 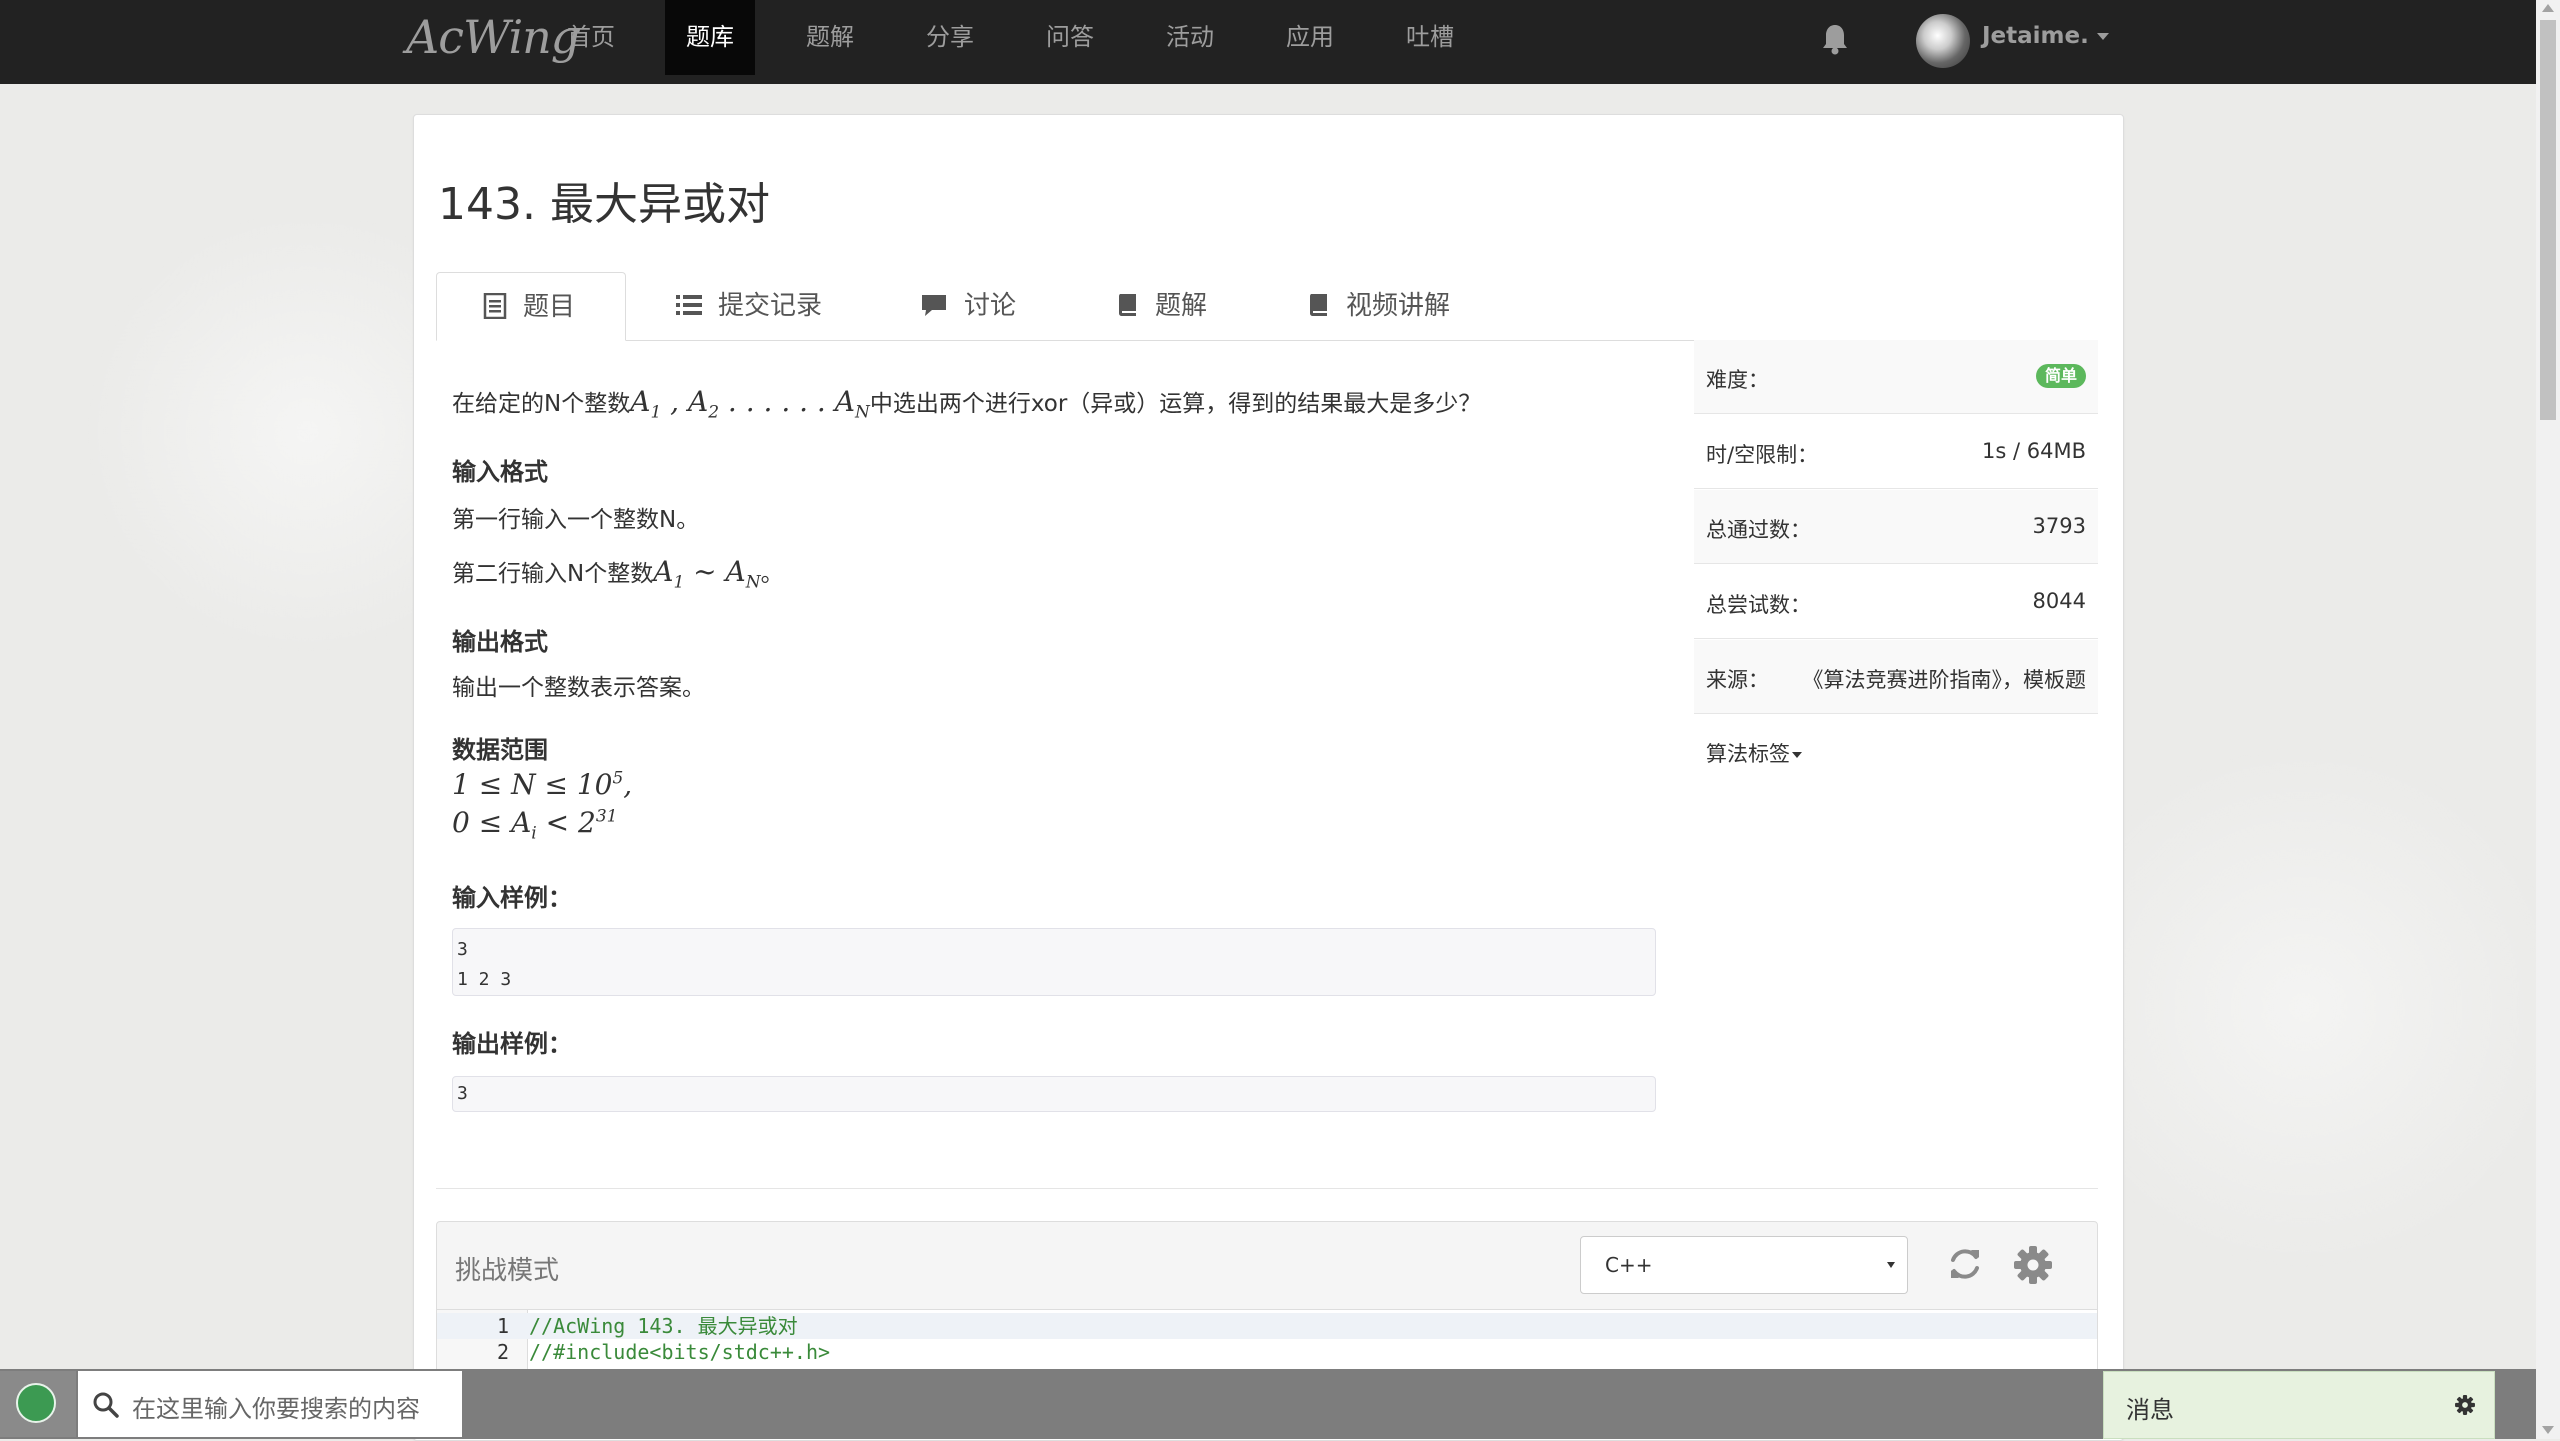 What do you see at coordinates (502, 1326) in the screenshot?
I see `line-number: 1` at bounding box center [502, 1326].